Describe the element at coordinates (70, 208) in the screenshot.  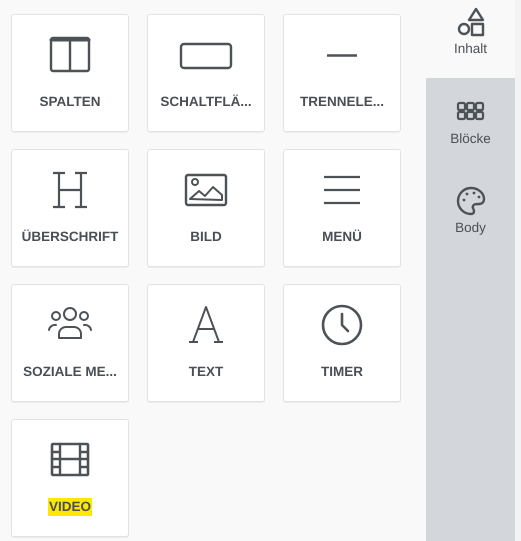
I see `block-tile: ÜBERSCHRIFT` at that location.